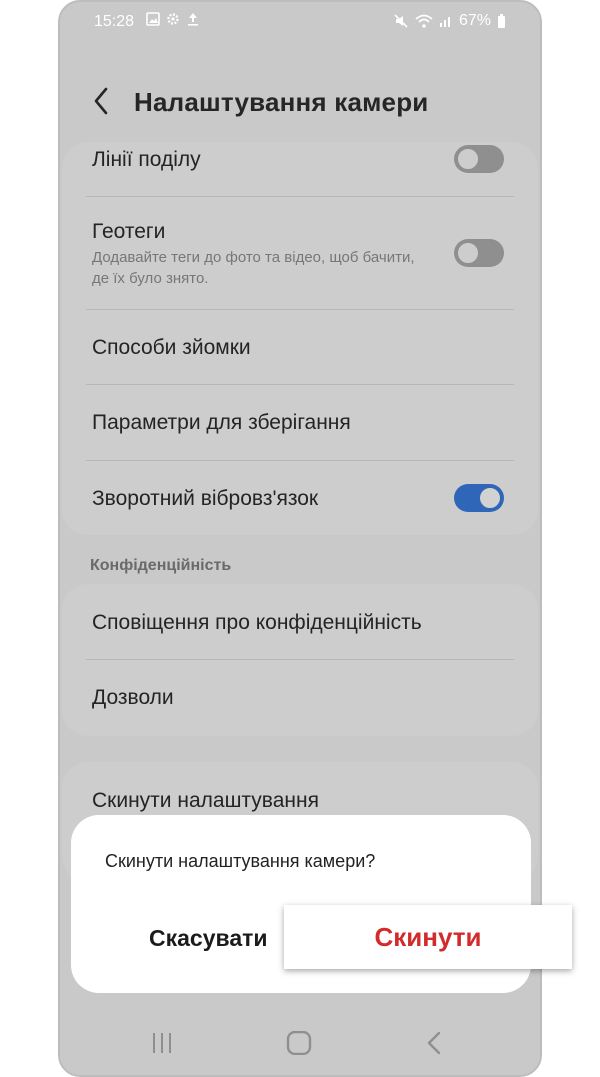 This screenshot has height=1077, width=600. Describe the element at coordinates (193, 19) in the screenshot. I see `upload-icon` at that location.